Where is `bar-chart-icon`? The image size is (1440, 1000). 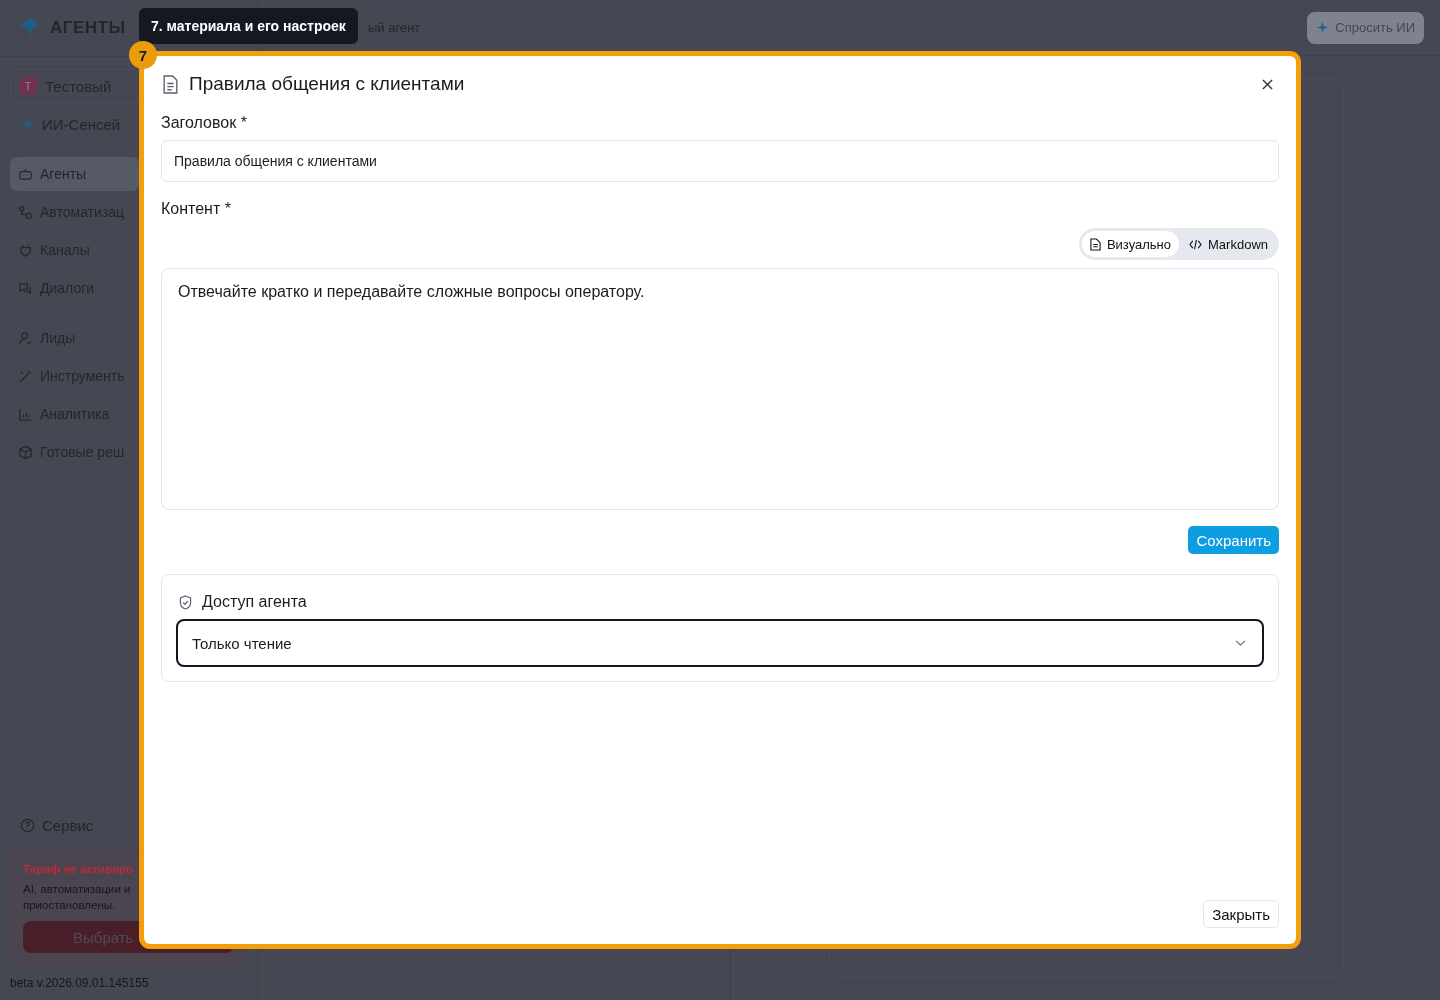 bar-chart-icon is located at coordinates (25, 414).